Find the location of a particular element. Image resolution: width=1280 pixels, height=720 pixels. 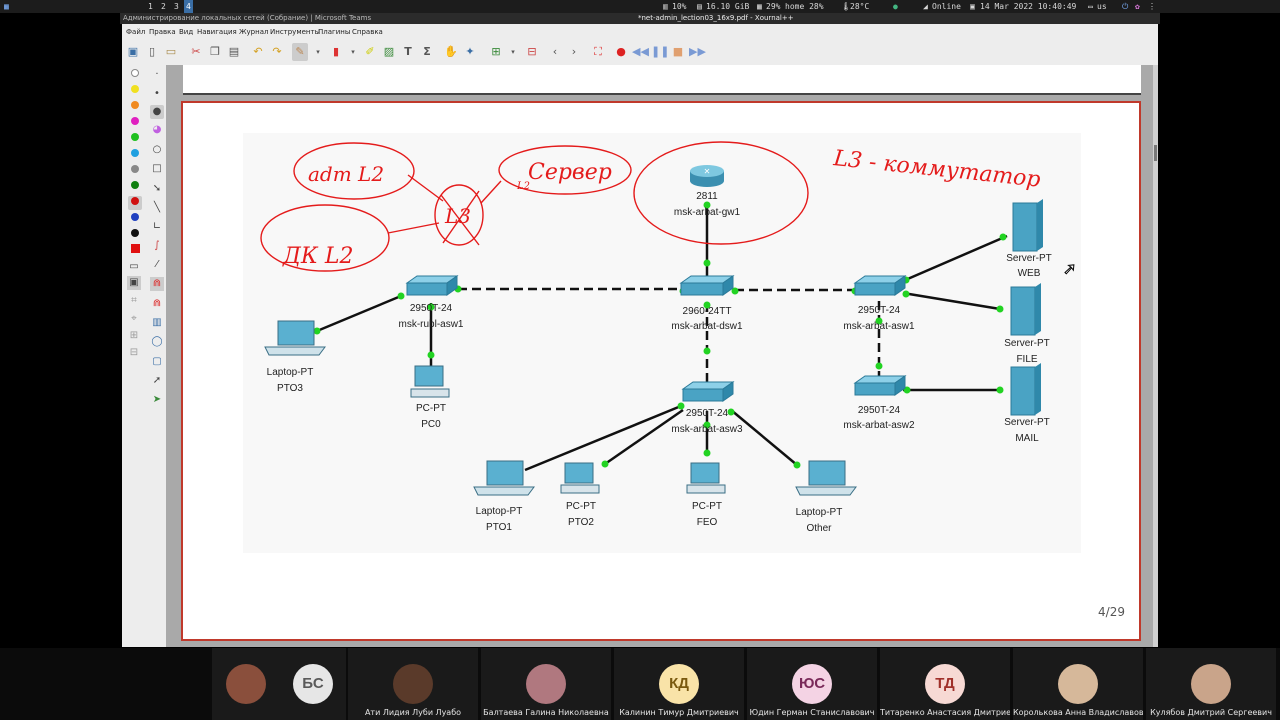

workspace-3: 3 is located at coordinates (176, 6).